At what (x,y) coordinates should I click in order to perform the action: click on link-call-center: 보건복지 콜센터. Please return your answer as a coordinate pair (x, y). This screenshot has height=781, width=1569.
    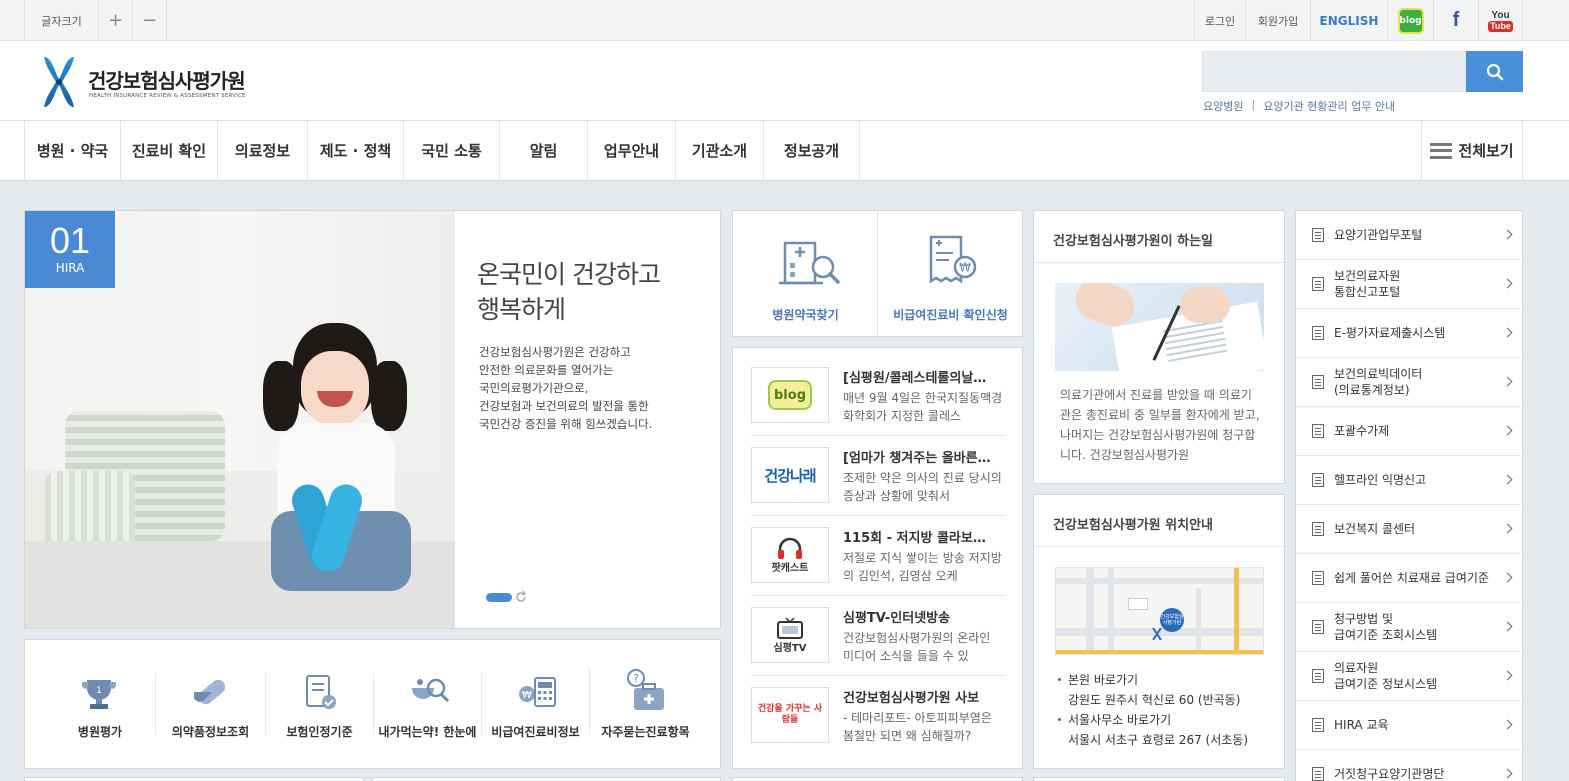
    Looking at the image, I should click on (1408, 529).